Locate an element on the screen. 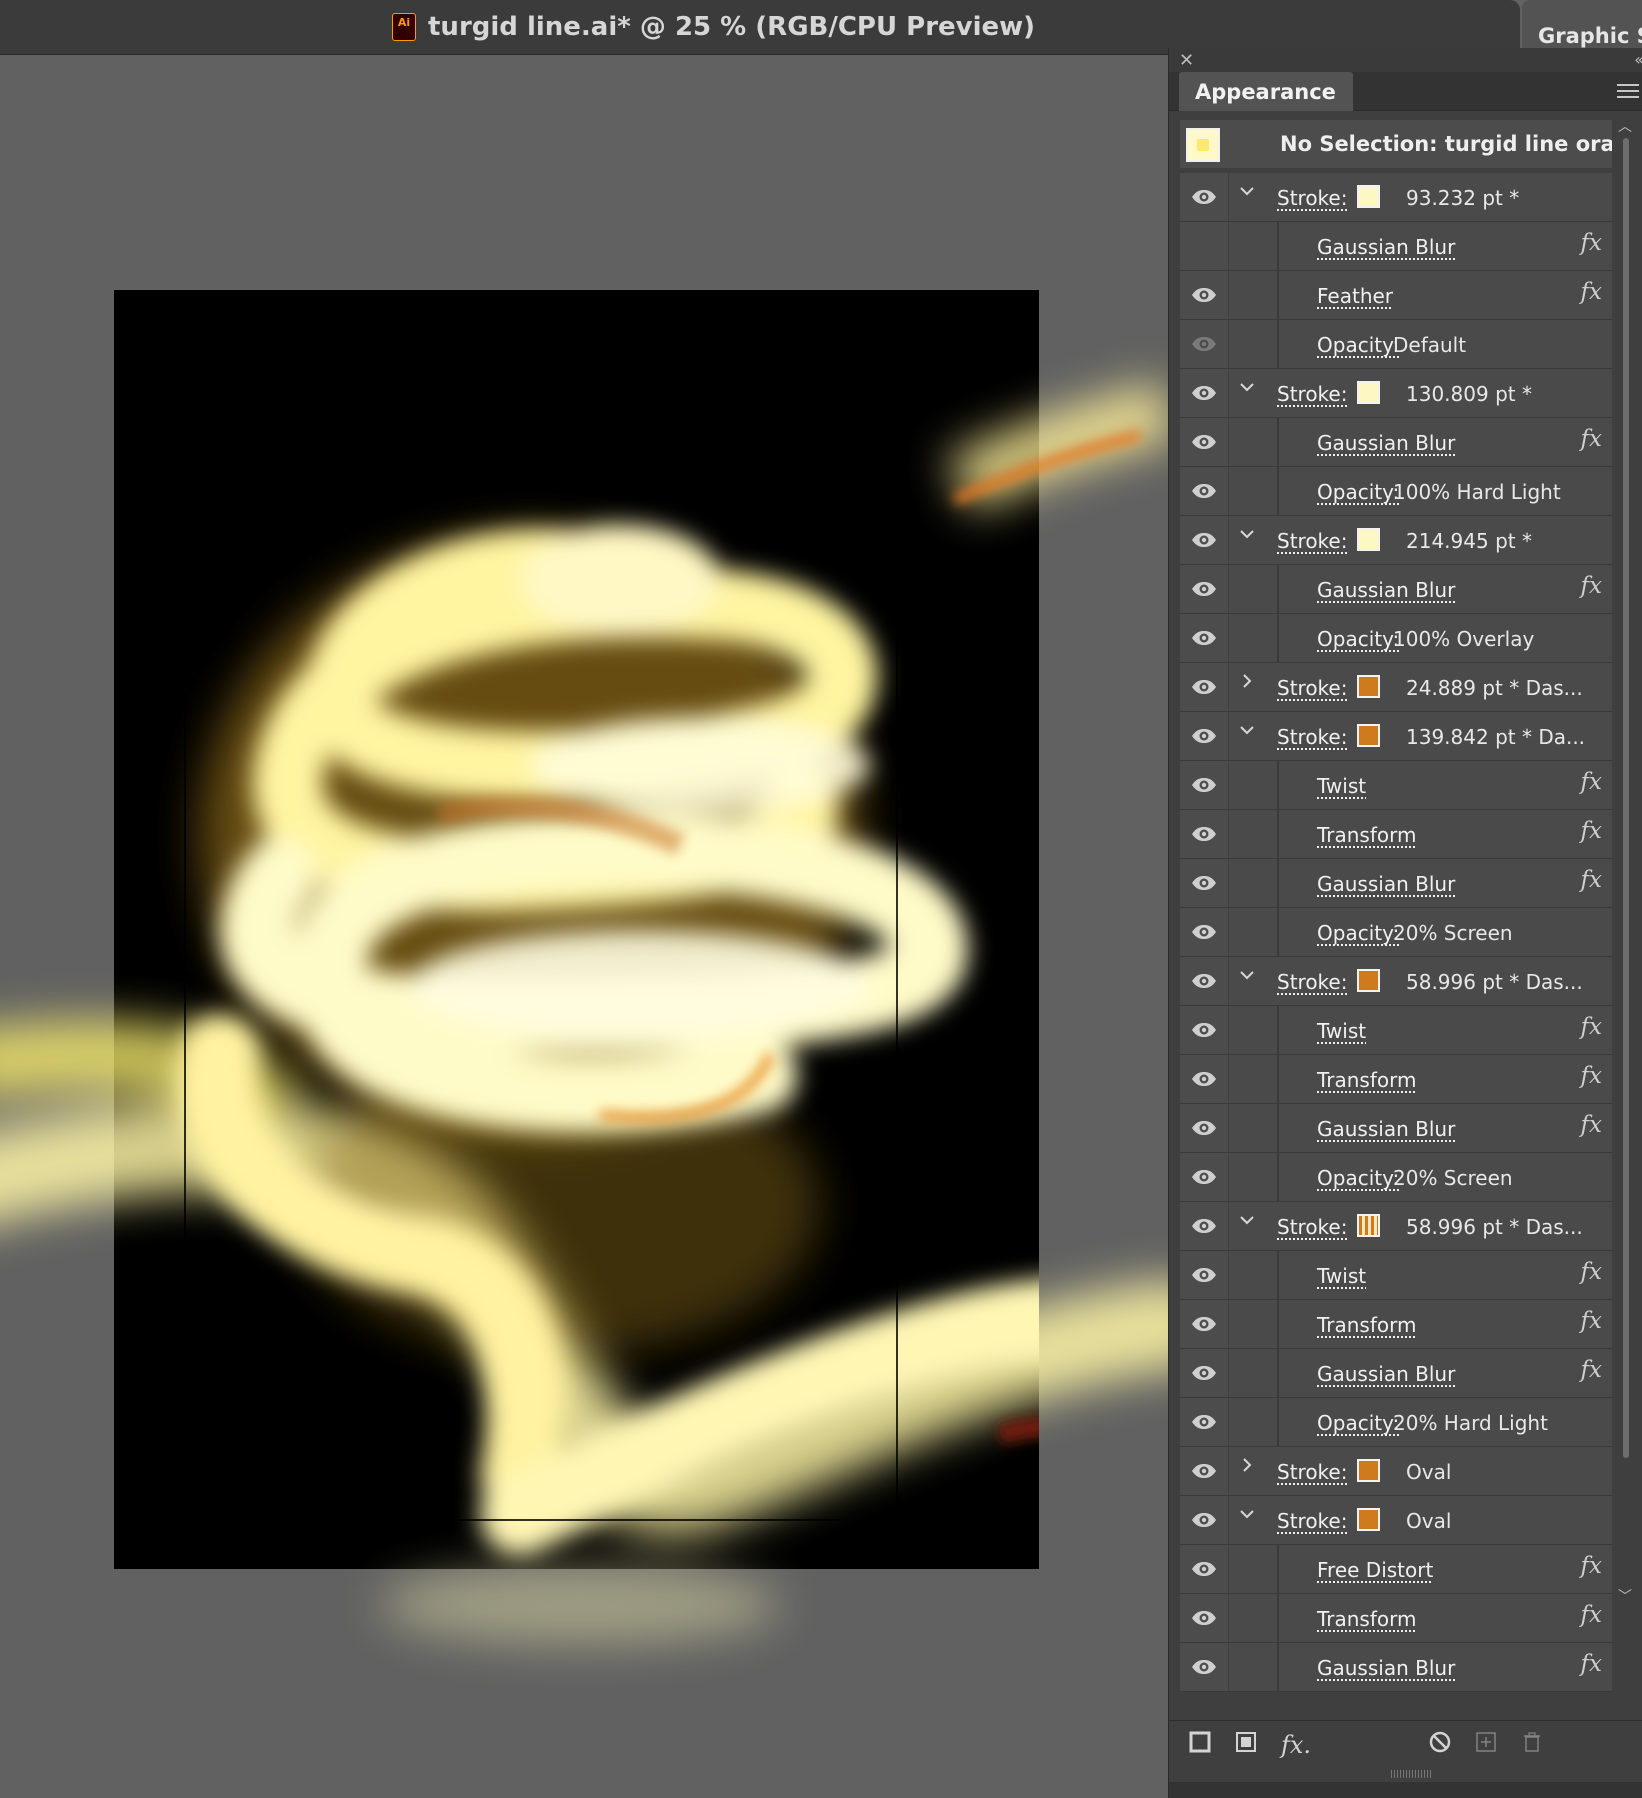  stroke-row: Stroke: 93.232 pt * is located at coordinates (1396, 197).